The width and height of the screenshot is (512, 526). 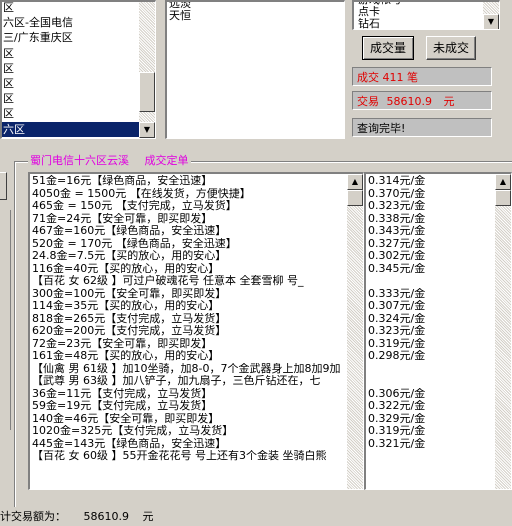 I want to click on amount-label: 交易, so click(x=368, y=101).